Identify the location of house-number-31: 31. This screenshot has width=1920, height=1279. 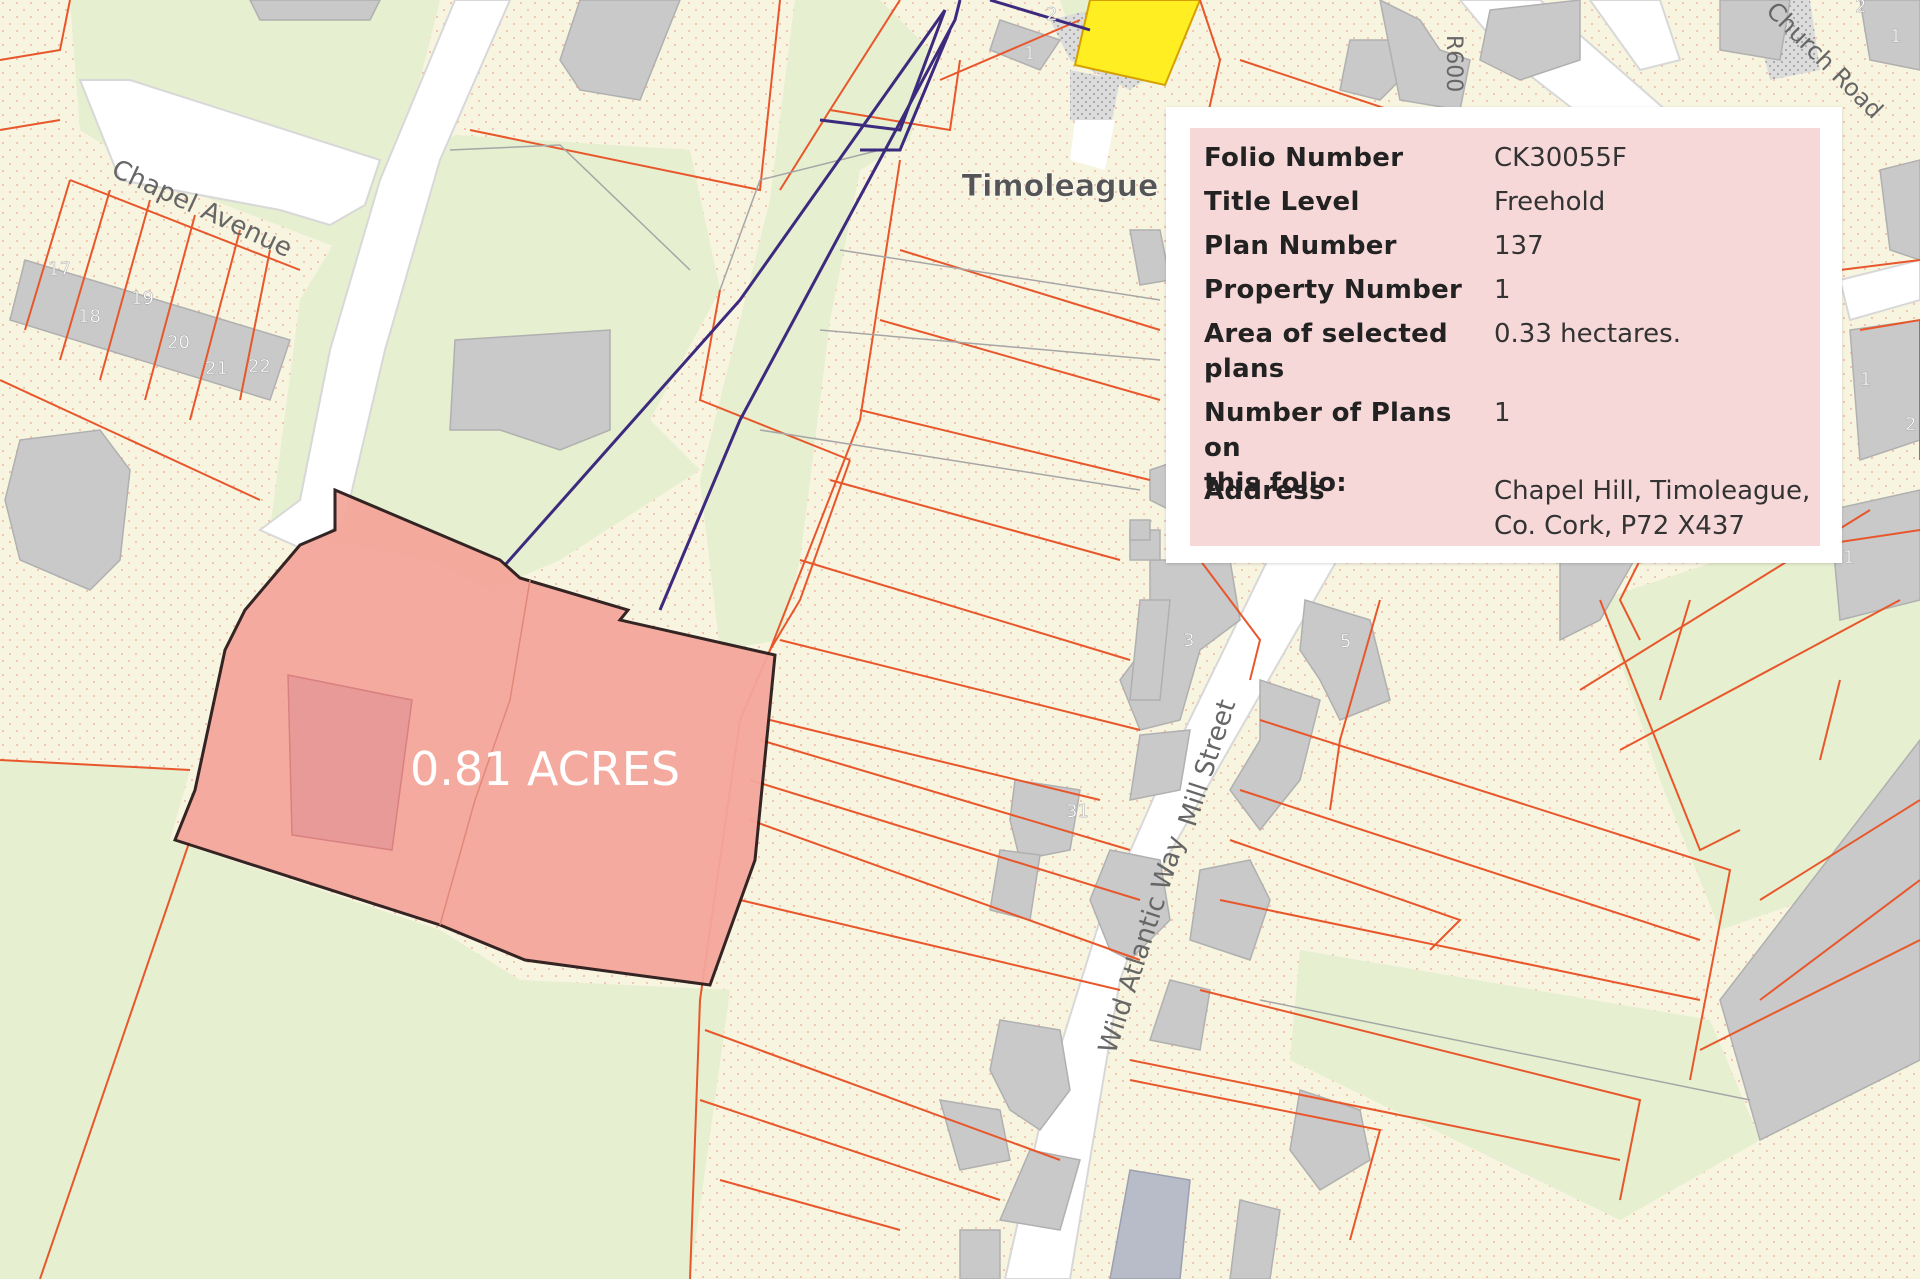
(1077, 811).